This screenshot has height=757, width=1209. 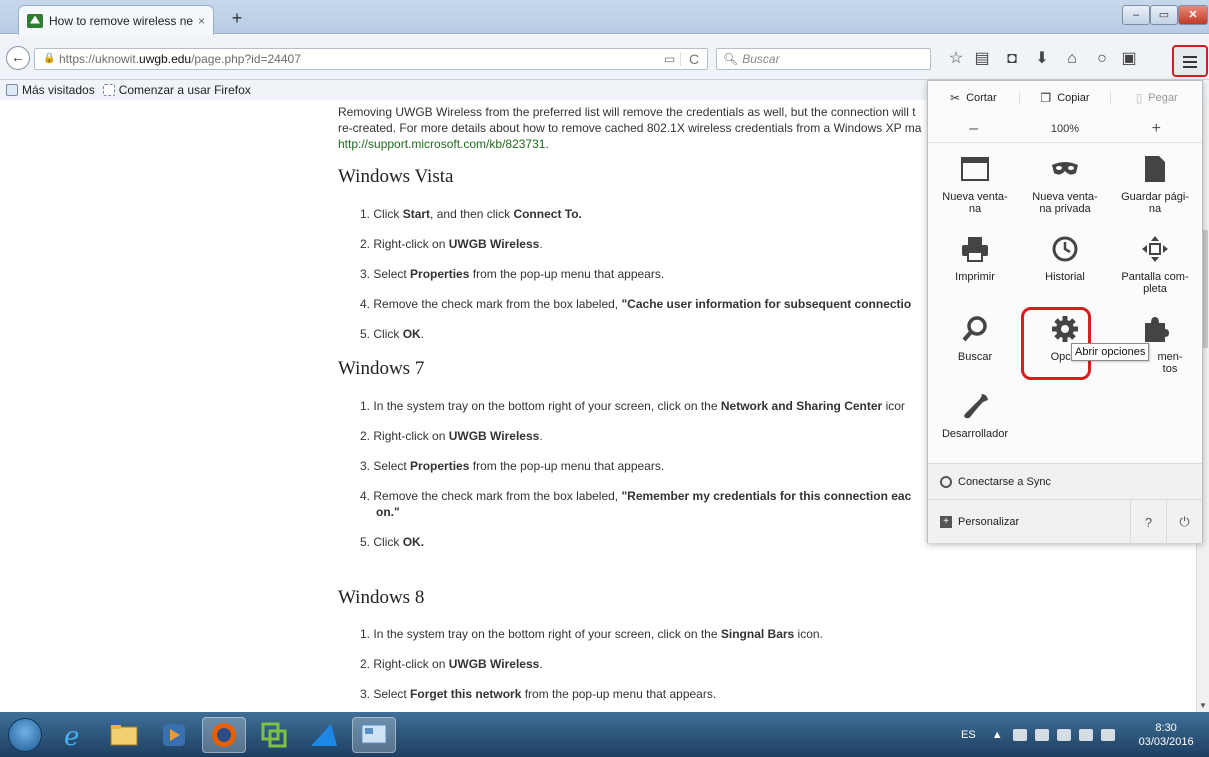 I want to click on page-icon, so click(x=108, y=90).